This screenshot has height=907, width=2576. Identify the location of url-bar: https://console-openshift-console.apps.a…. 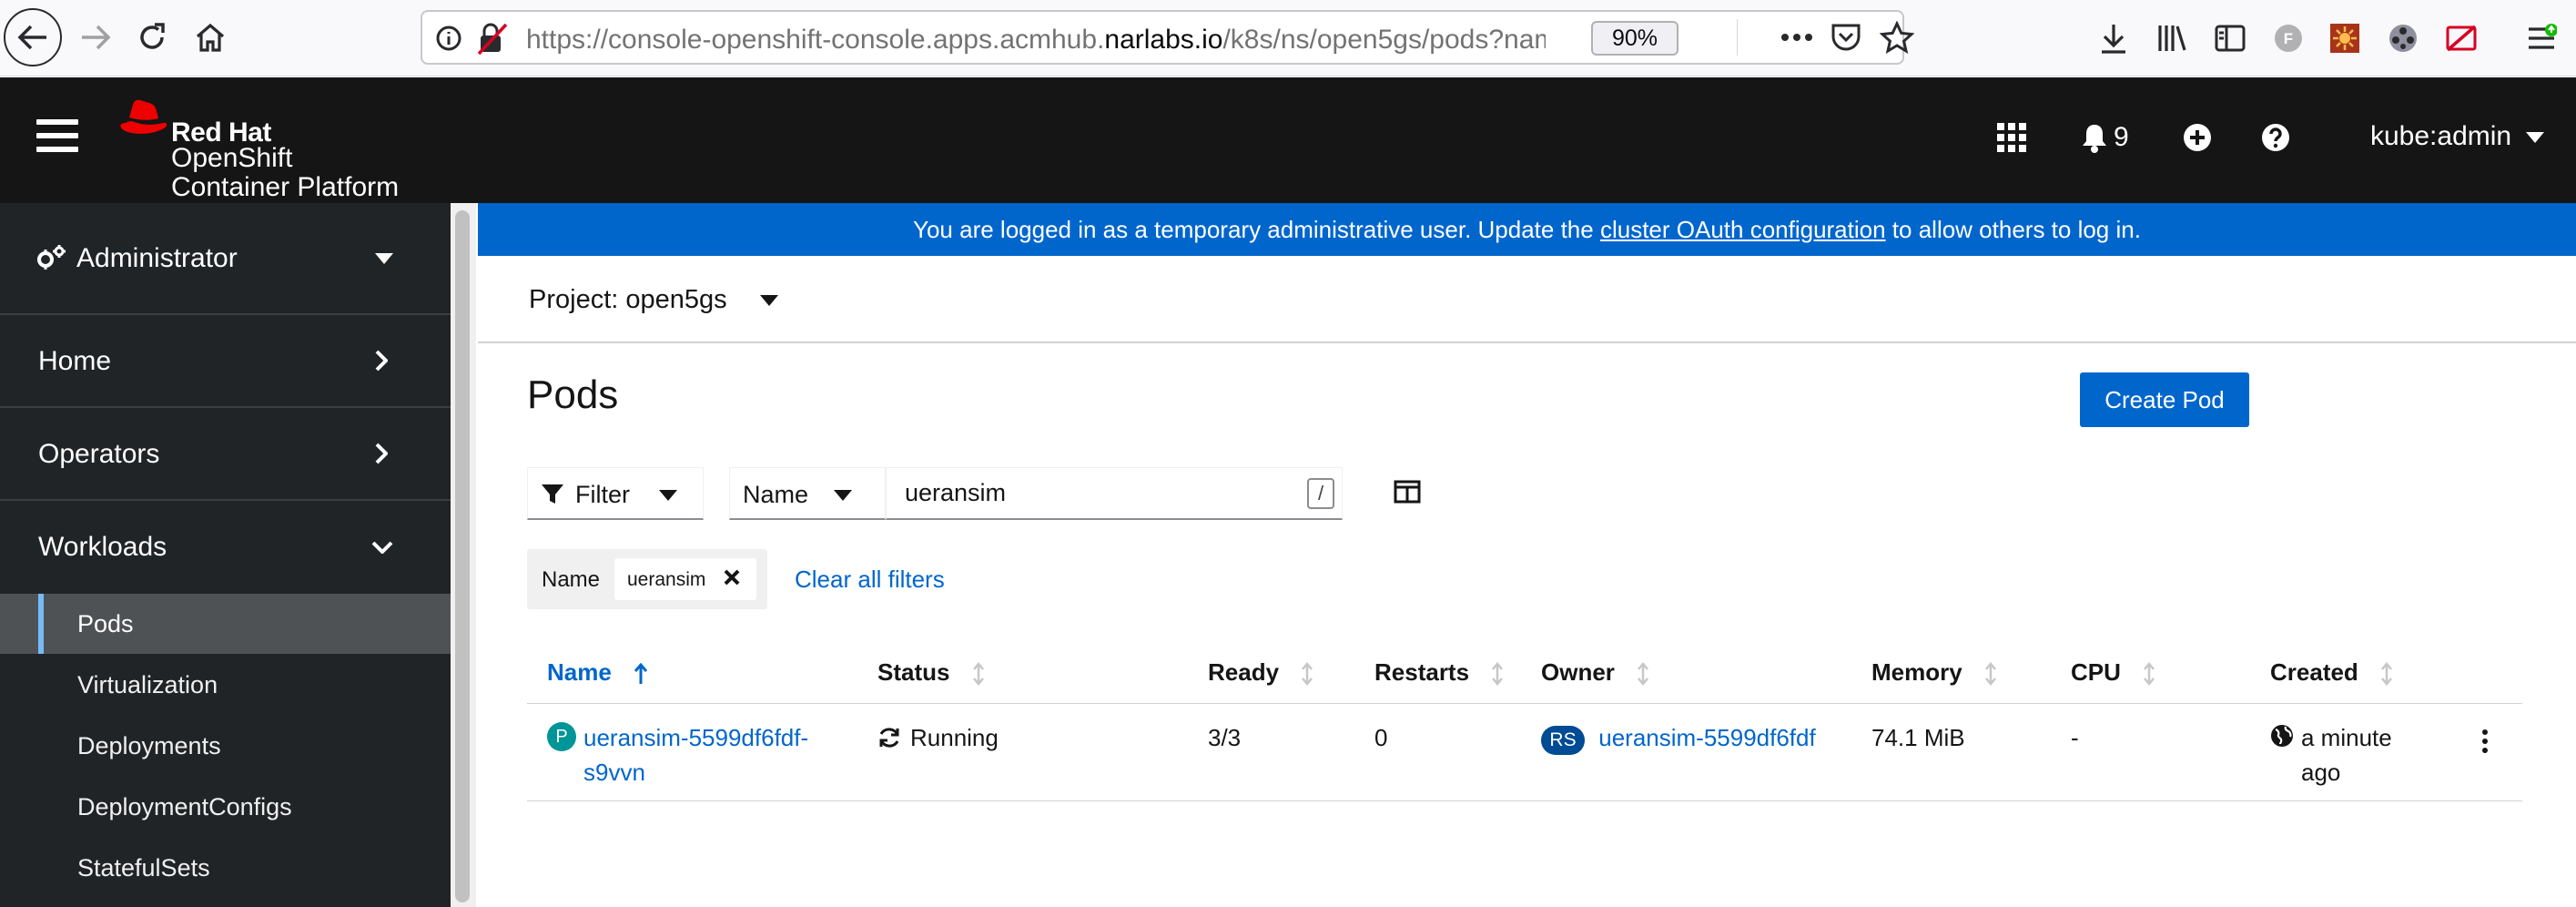
(1167, 37).